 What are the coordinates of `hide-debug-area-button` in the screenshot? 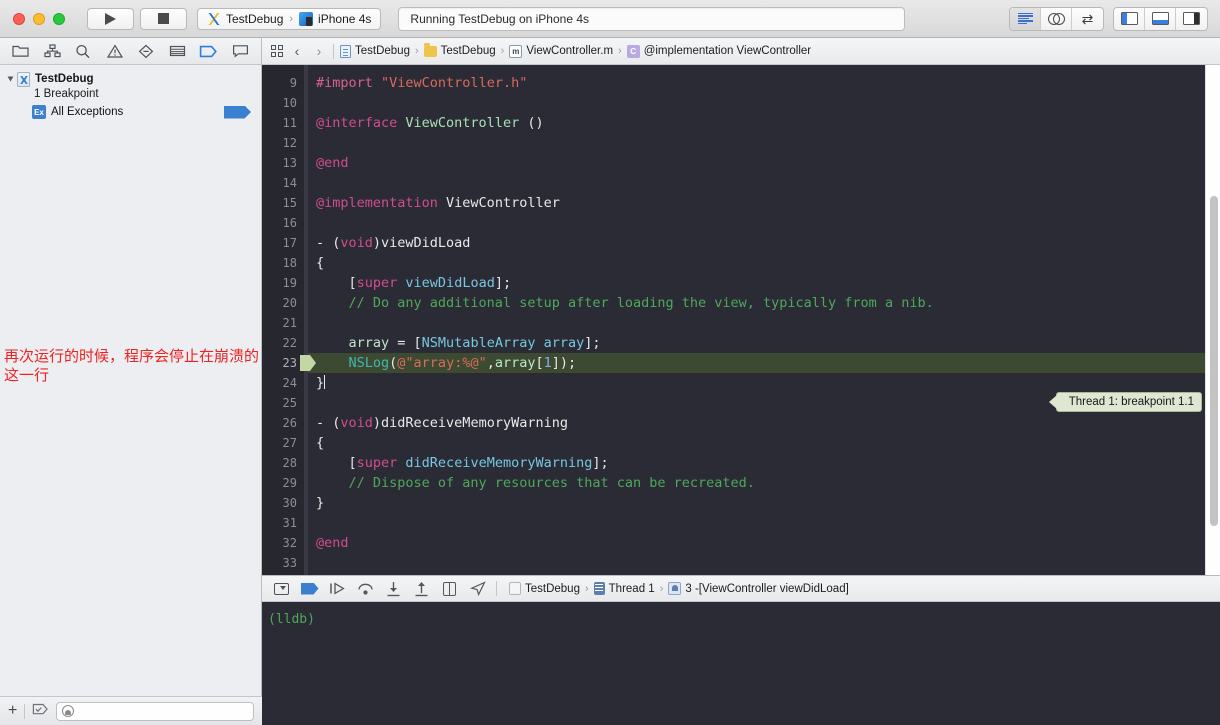 It's located at (281, 588).